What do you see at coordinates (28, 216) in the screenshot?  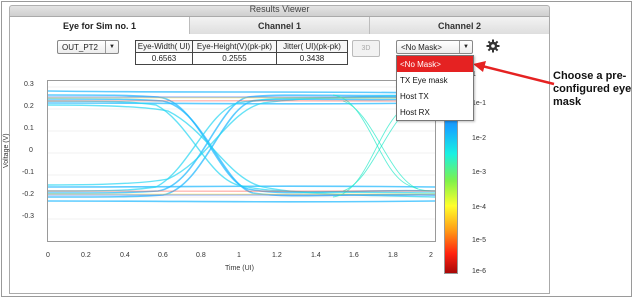 I see `y-tick: -0.3` at bounding box center [28, 216].